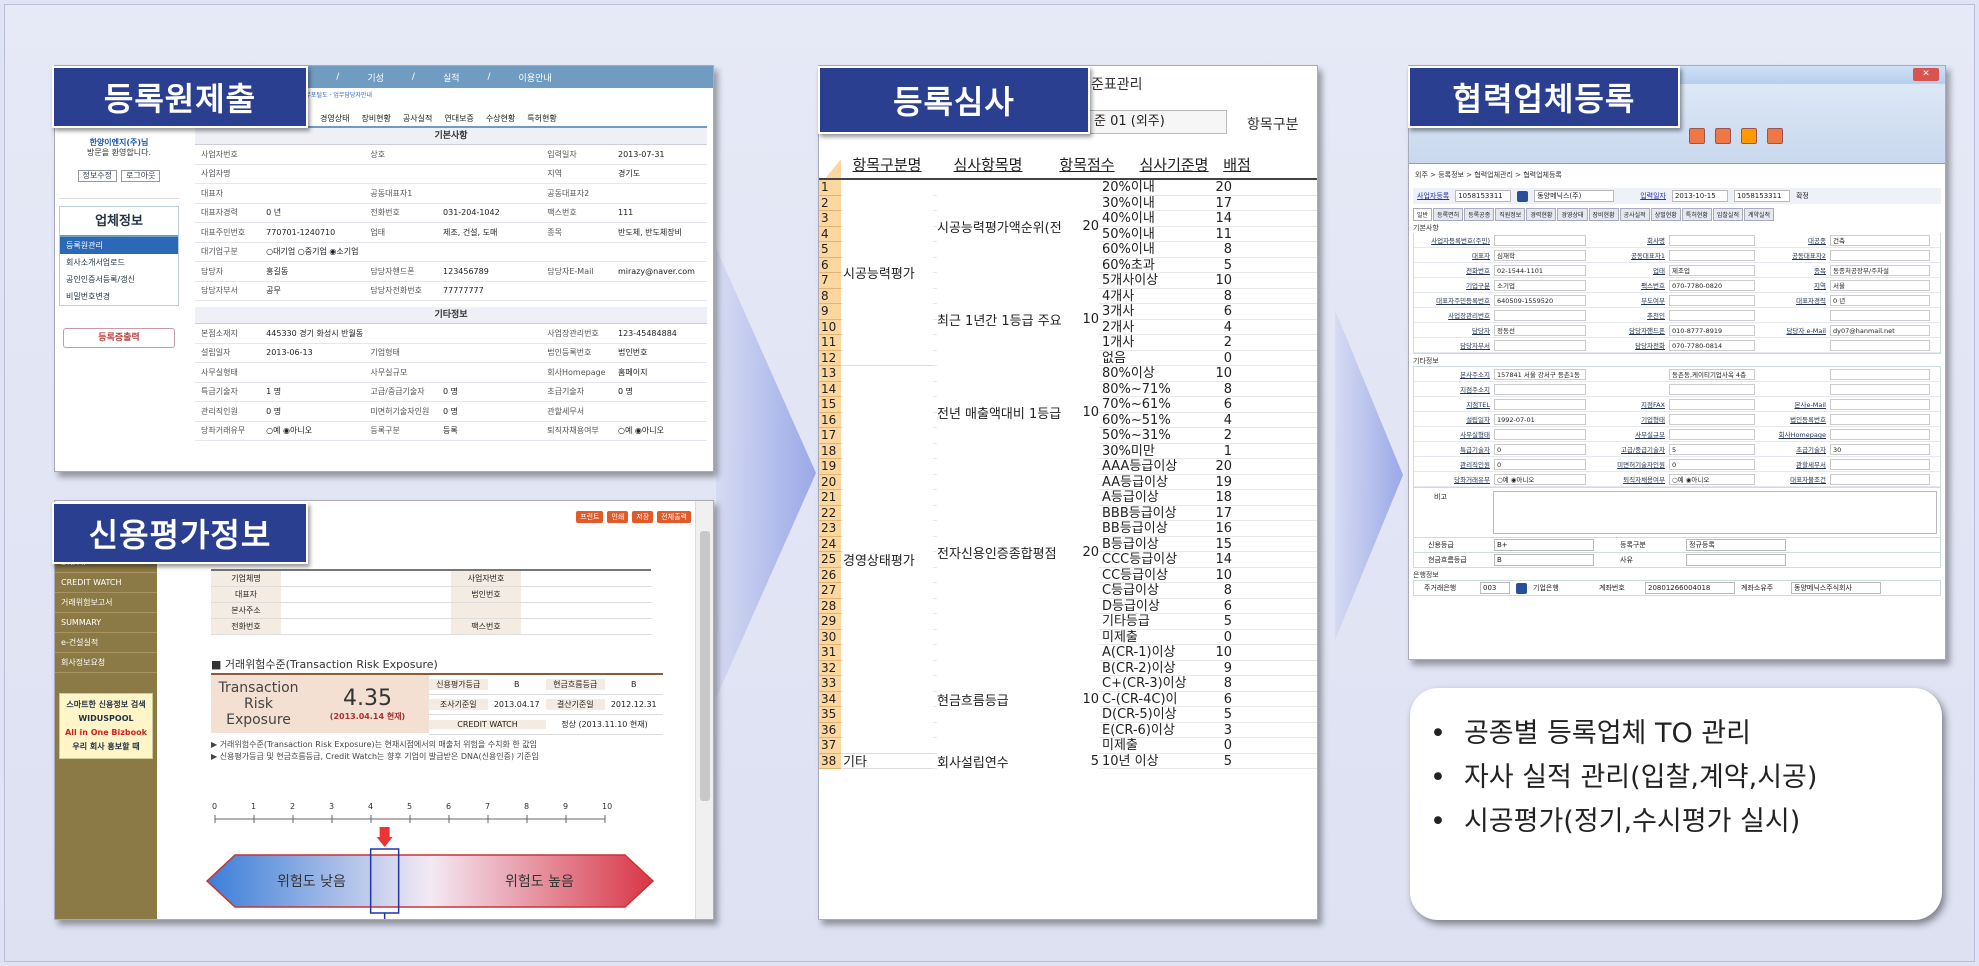 The width and height of the screenshot is (1979, 966). I want to click on field-value: mirazy@naver.com, so click(660, 271).